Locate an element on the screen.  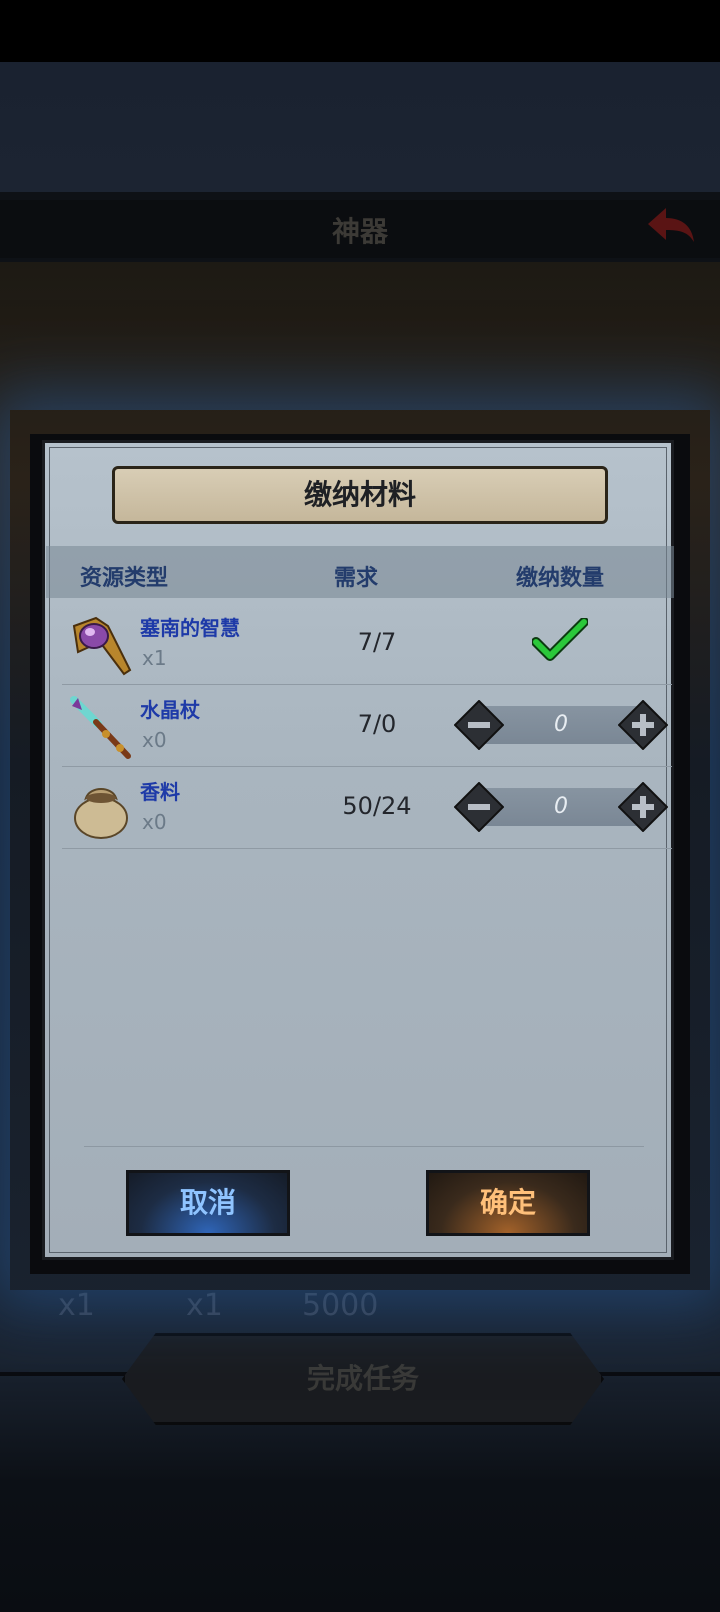
item-required: 7/7 is located at coordinates (377, 642).